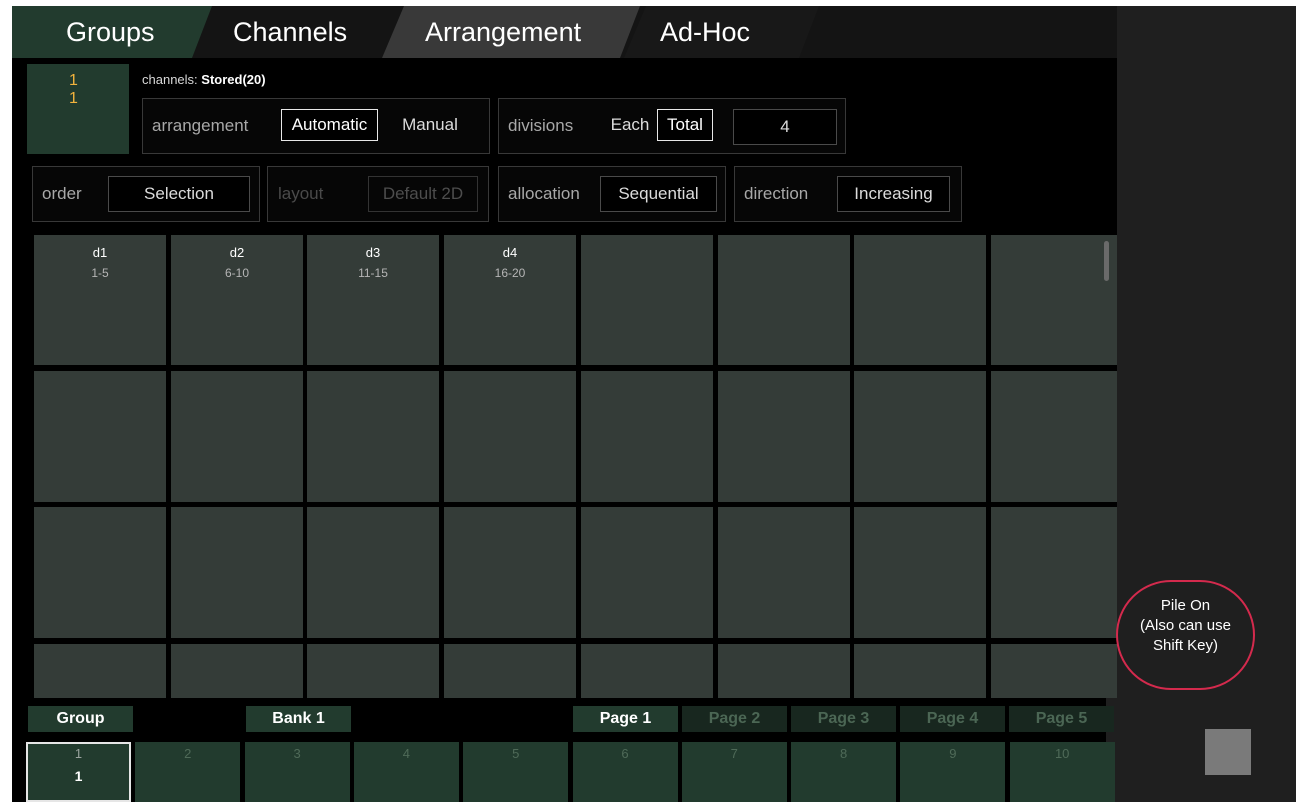 The height and width of the screenshot is (802, 1296). Describe the element at coordinates (237, 273) in the screenshot. I see `division-range: 6-10` at that location.